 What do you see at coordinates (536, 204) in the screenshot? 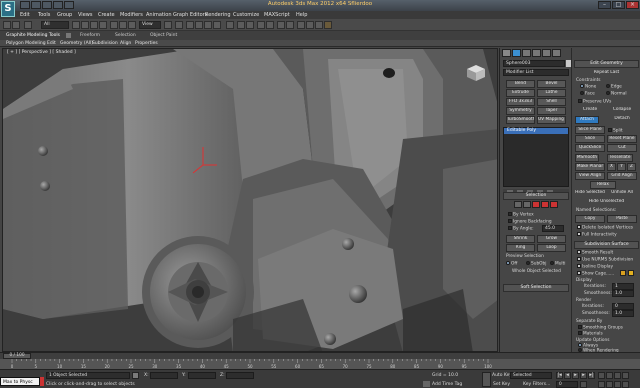
I see `border-icon` at bounding box center [536, 204].